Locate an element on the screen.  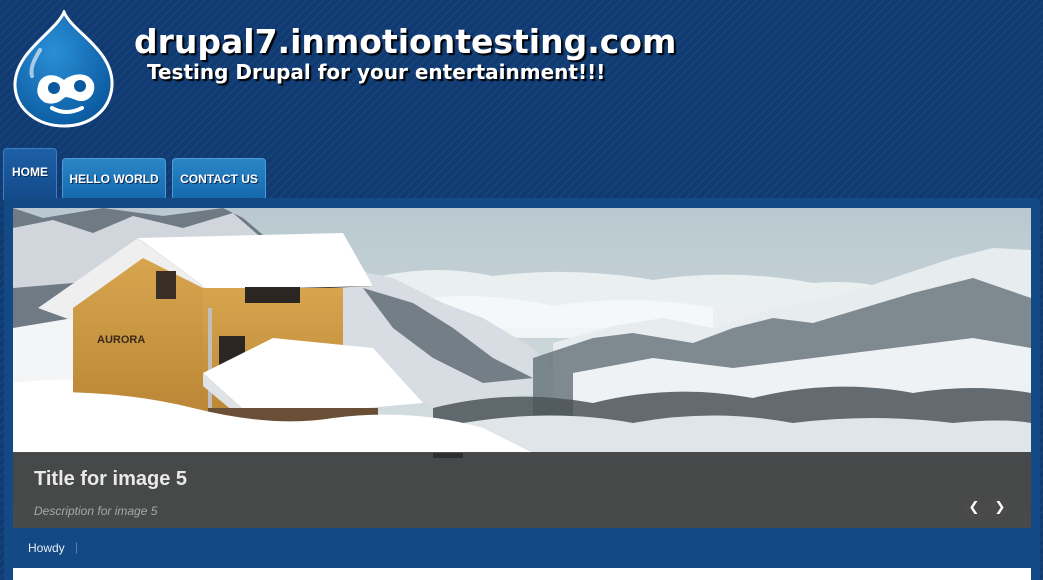
site-name: drupal7.inmotiontesting.com is located at coordinates (405, 41).